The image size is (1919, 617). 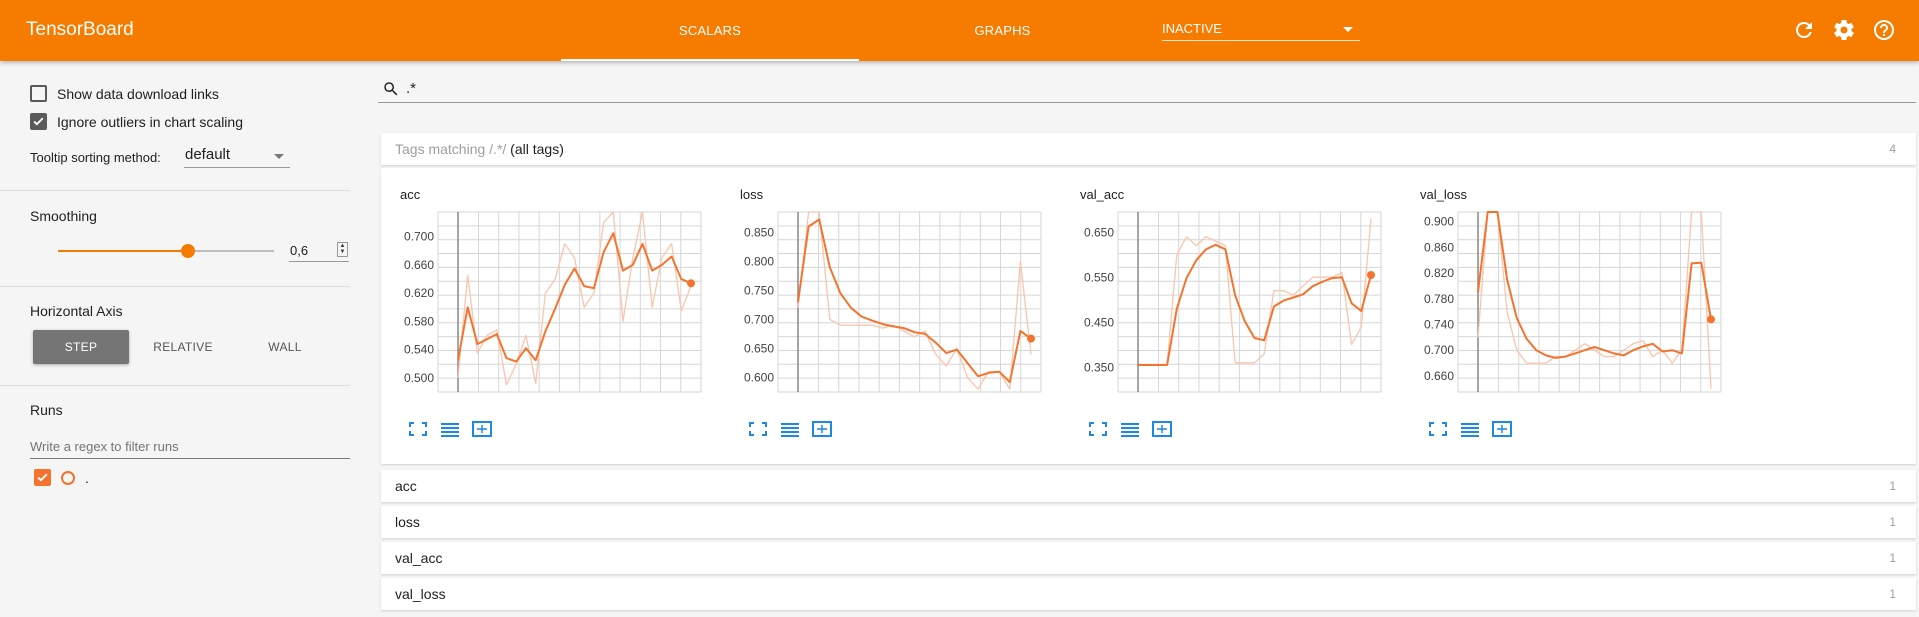 I want to click on tab-graphs: GRAPHS, so click(x=1002, y=30).